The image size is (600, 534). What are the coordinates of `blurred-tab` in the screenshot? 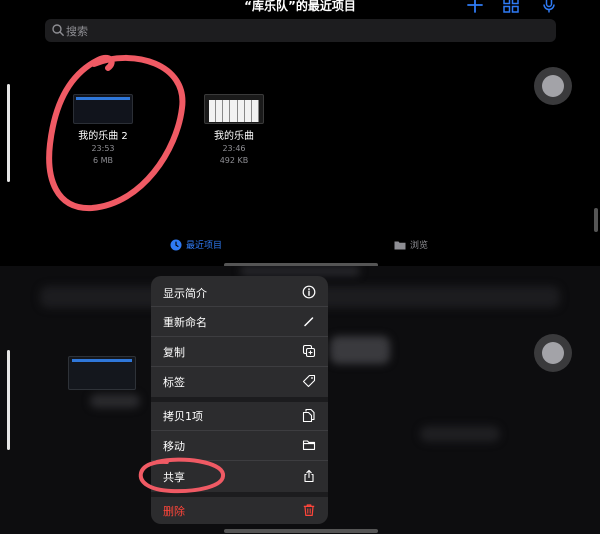 It's located at (460, 434).